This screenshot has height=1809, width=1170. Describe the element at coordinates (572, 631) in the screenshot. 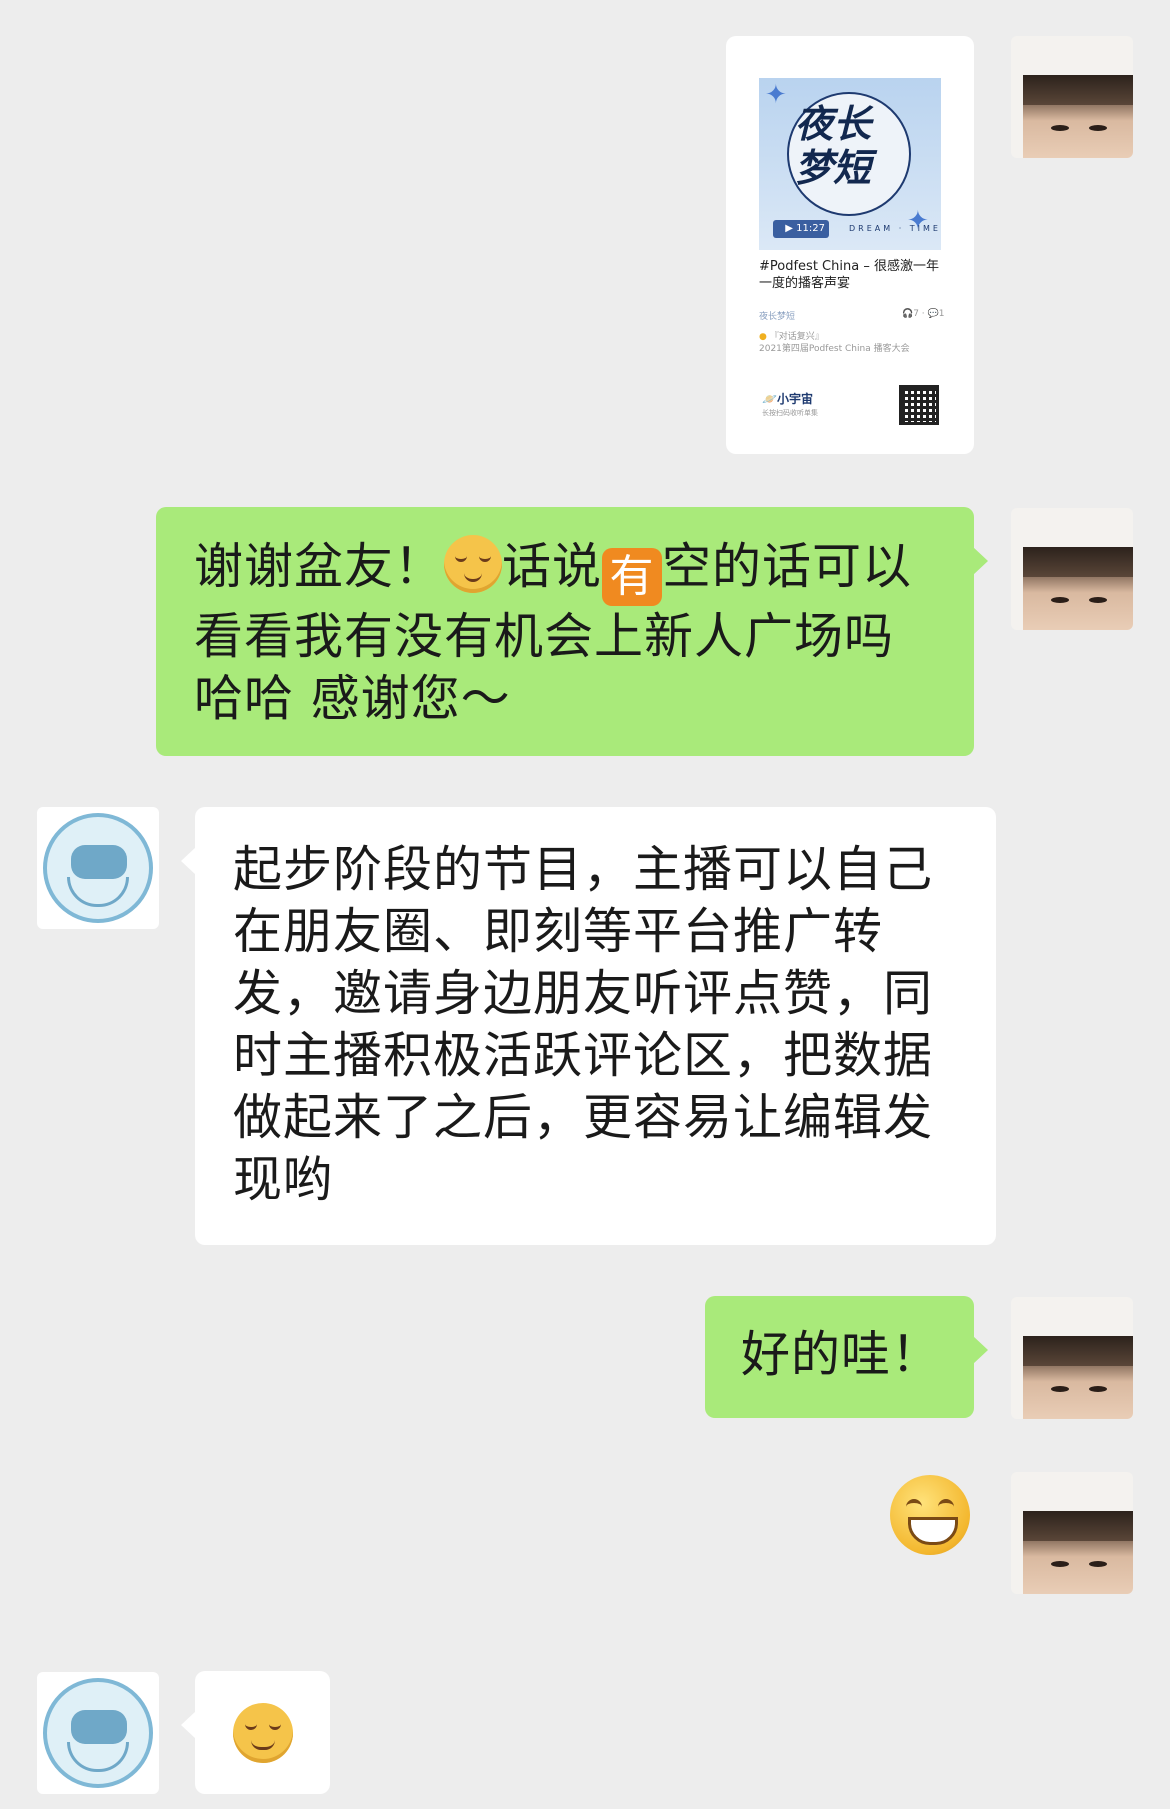

I see `message-bubble-self: 谢谢盆友！ 话说有空的话可以看看我有没有机会上新人广场吗哈哈 感谢您～` at that location.